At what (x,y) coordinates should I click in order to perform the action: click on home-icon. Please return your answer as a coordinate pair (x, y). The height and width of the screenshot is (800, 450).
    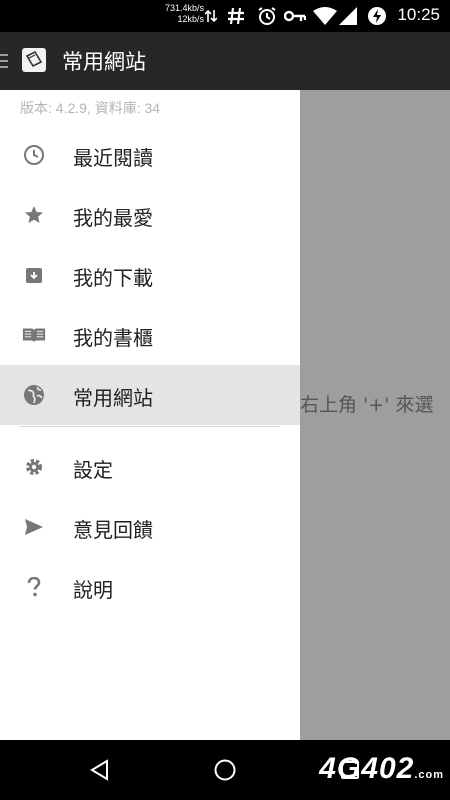
    Looking at the image, I should click on (225, 770).